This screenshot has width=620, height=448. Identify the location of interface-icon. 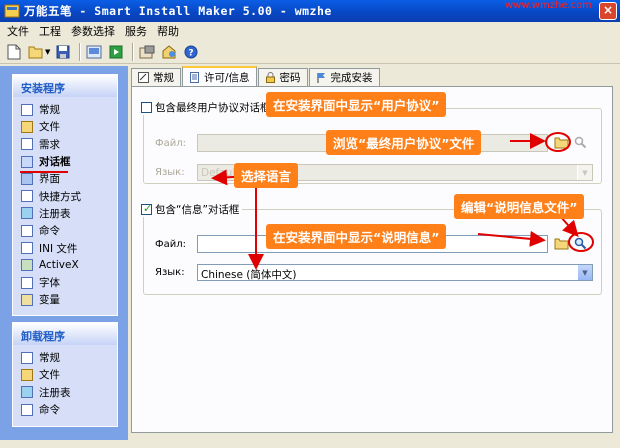
(27, 178).